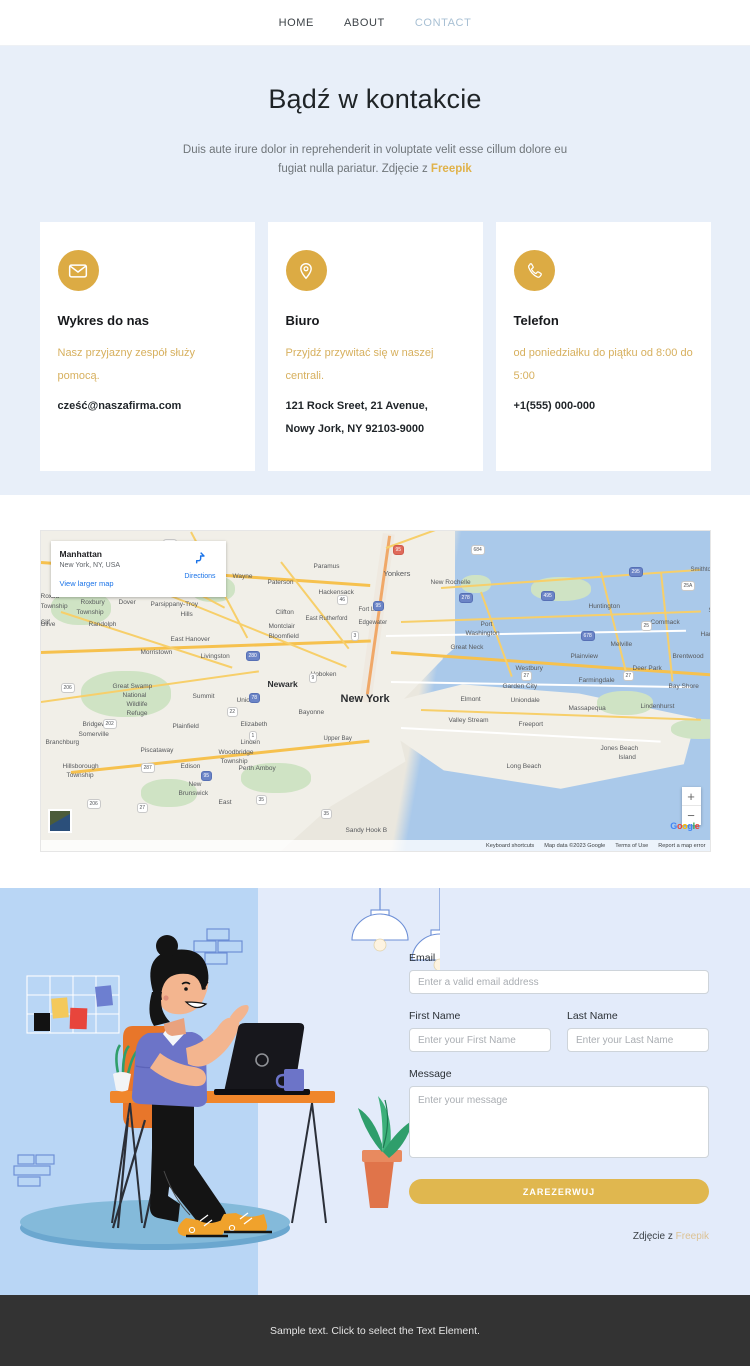 This screenshot has height=1366, width=750. What do you see at coordinates (592, 1016) in the screenshot?
I see `last-name-label: Last Name` at bounding box center [592, 1016].